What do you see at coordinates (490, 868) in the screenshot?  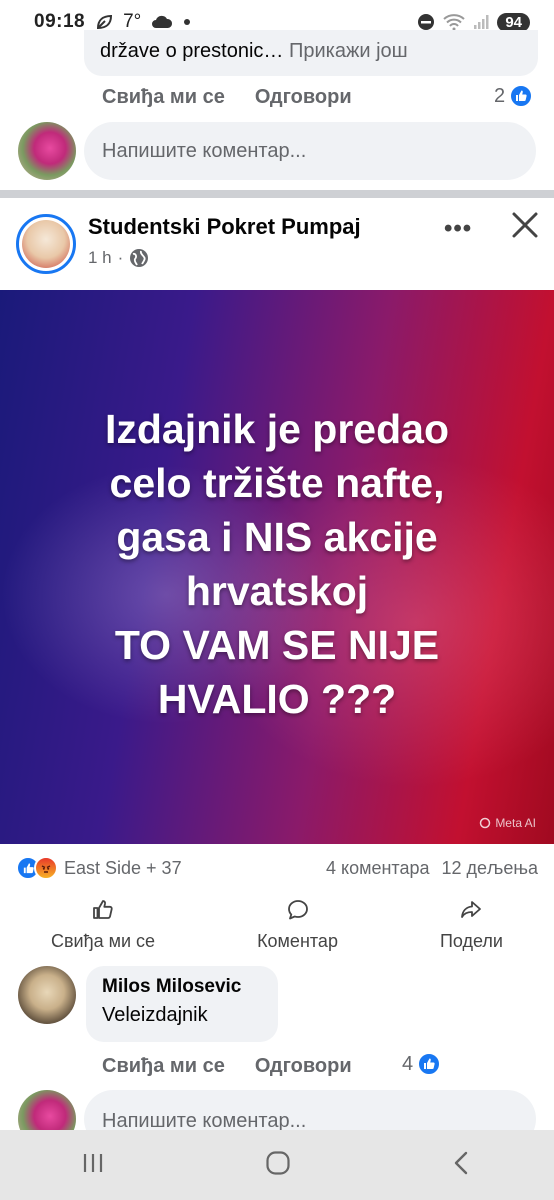 I see `shares-count: 12 дељења` at bounding box center [490, 868].